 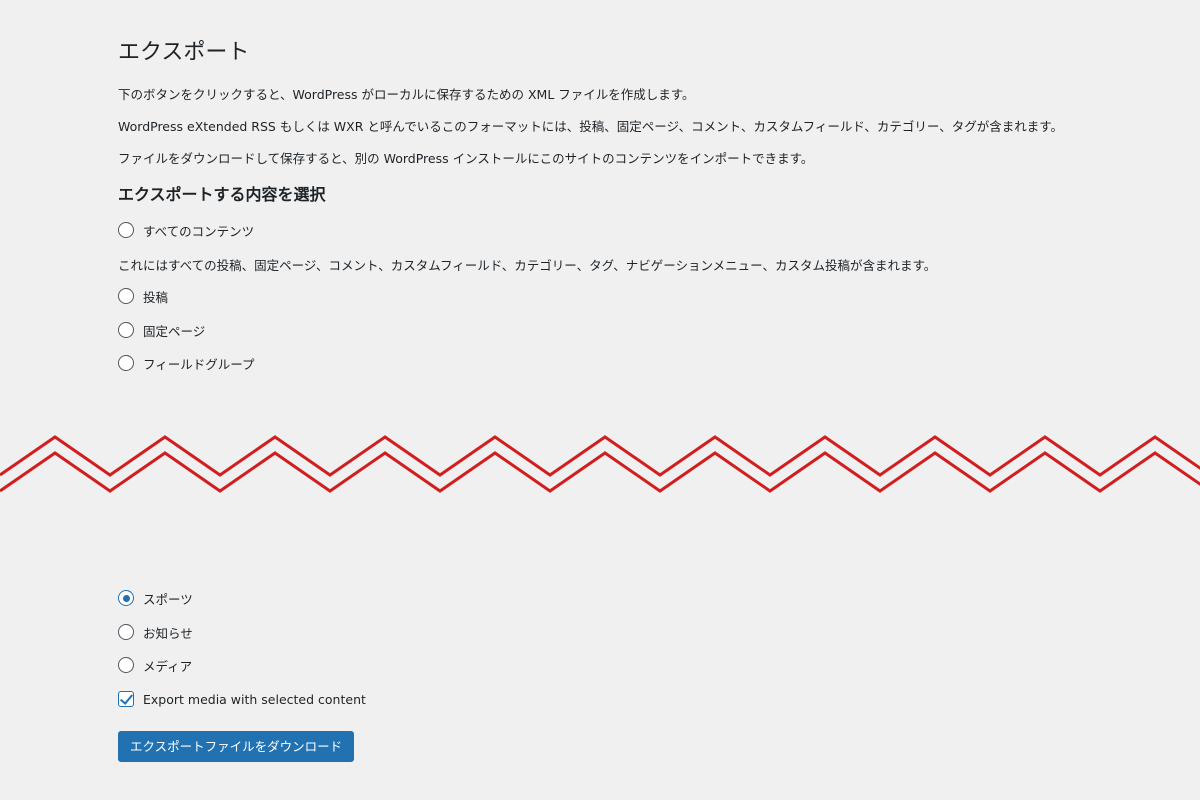 I want to click on radio-posts: 投稿, so click(x=143, y=296).